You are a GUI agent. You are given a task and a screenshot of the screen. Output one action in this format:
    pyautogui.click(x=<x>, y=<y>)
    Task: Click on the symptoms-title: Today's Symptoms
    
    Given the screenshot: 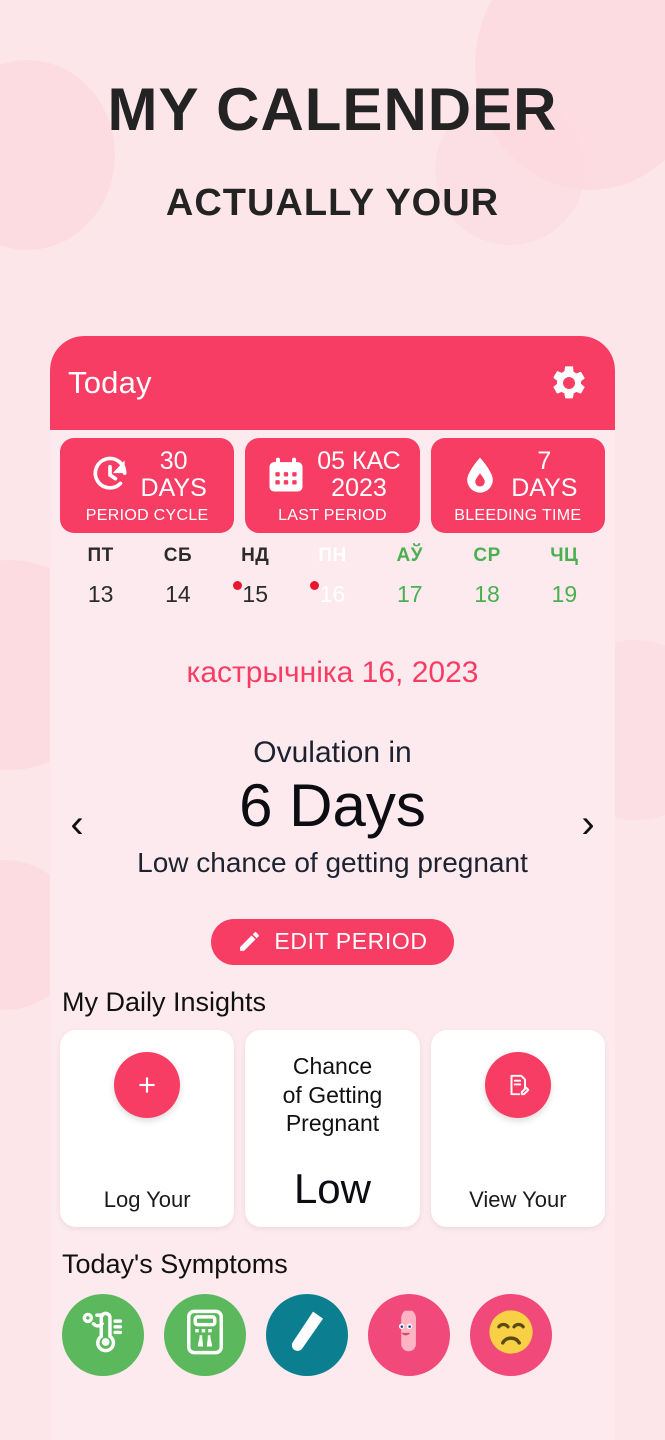 What is the action you would take?
    pyautogui.click(x=175, y=1263)
    